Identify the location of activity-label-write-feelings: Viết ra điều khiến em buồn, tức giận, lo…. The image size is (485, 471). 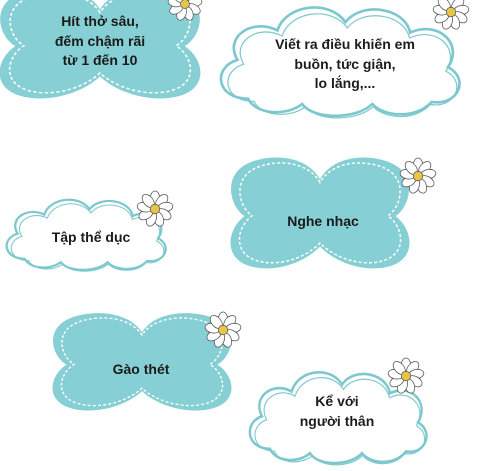
(345, 64).